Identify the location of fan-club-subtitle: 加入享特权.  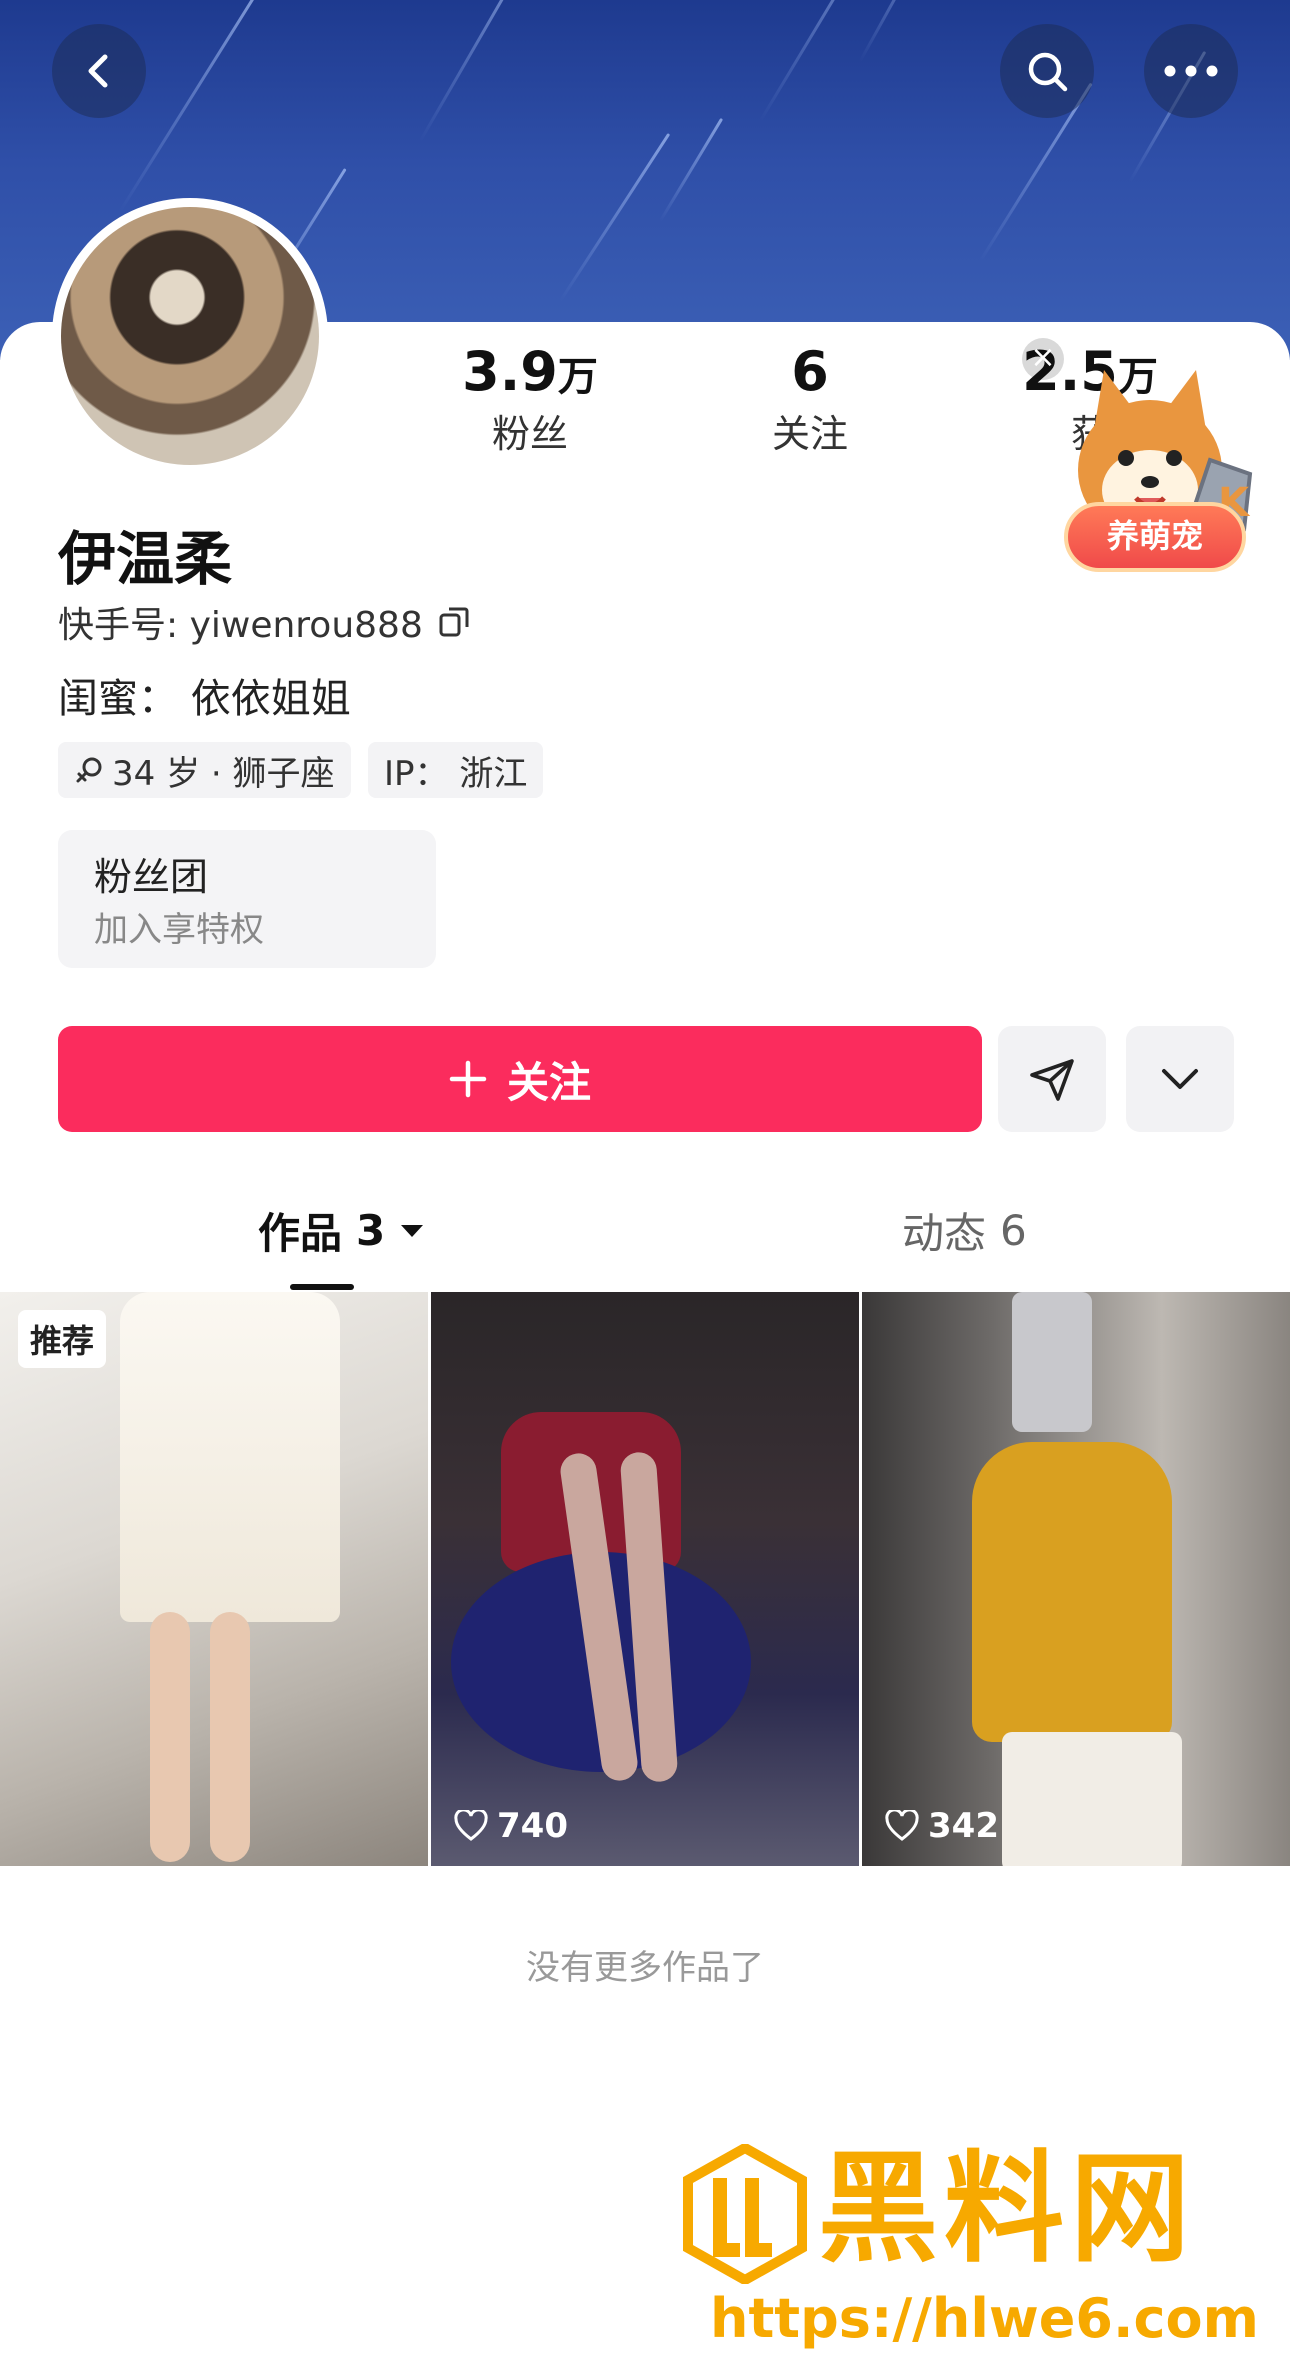
(179, 930).